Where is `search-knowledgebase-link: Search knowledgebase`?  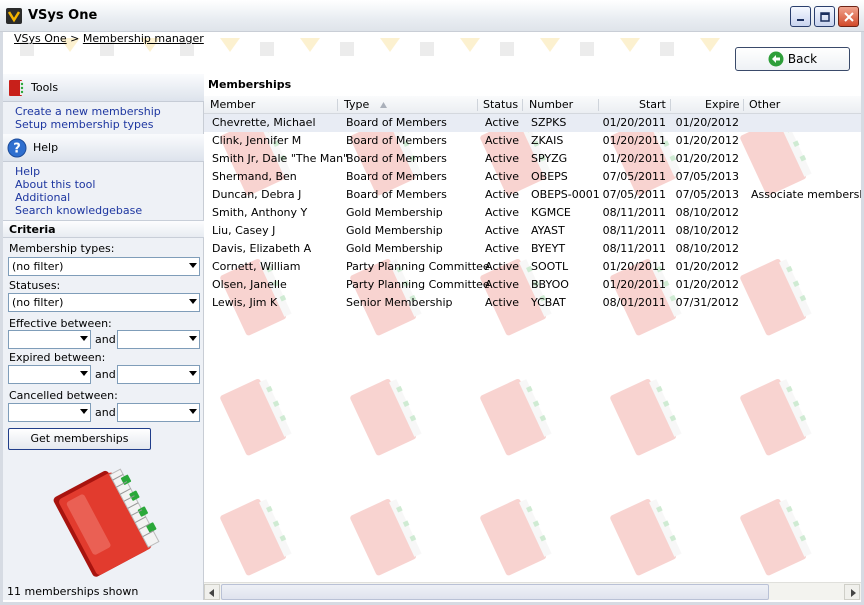 search-knowledgebase-link: Search knowledgebase is located at coordinates (78, 210).